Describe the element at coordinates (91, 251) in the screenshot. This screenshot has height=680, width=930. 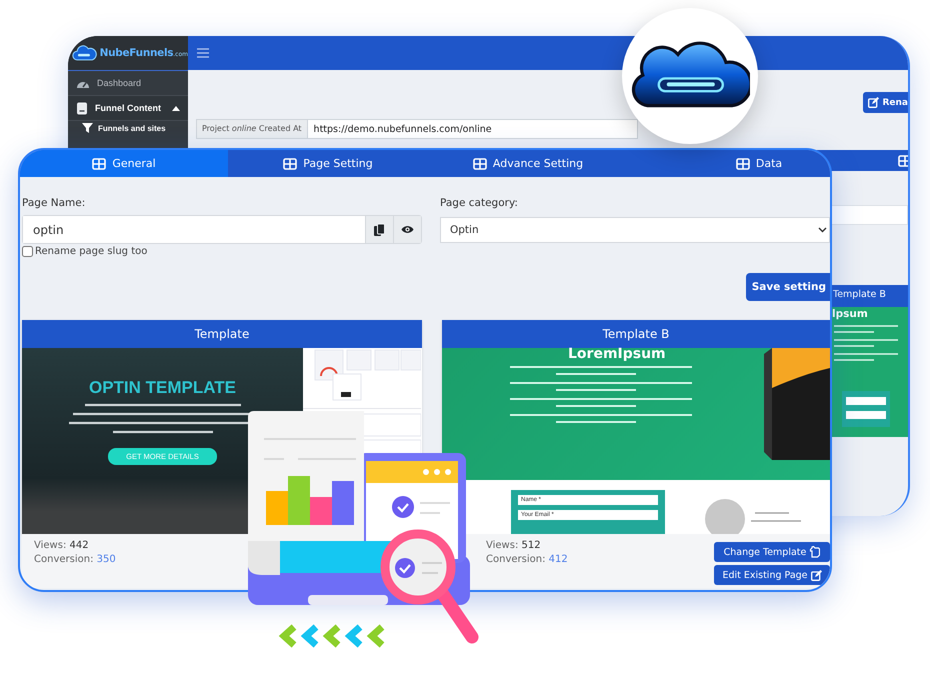
I see `checkbox-label: Rename page slug too` at that location.